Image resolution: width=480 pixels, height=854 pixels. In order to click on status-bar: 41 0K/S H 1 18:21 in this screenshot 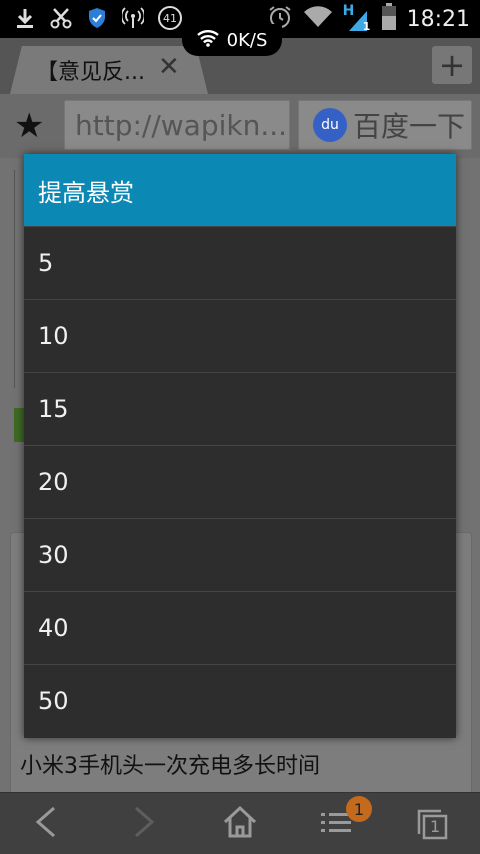, I will do `click(240, 28)`.